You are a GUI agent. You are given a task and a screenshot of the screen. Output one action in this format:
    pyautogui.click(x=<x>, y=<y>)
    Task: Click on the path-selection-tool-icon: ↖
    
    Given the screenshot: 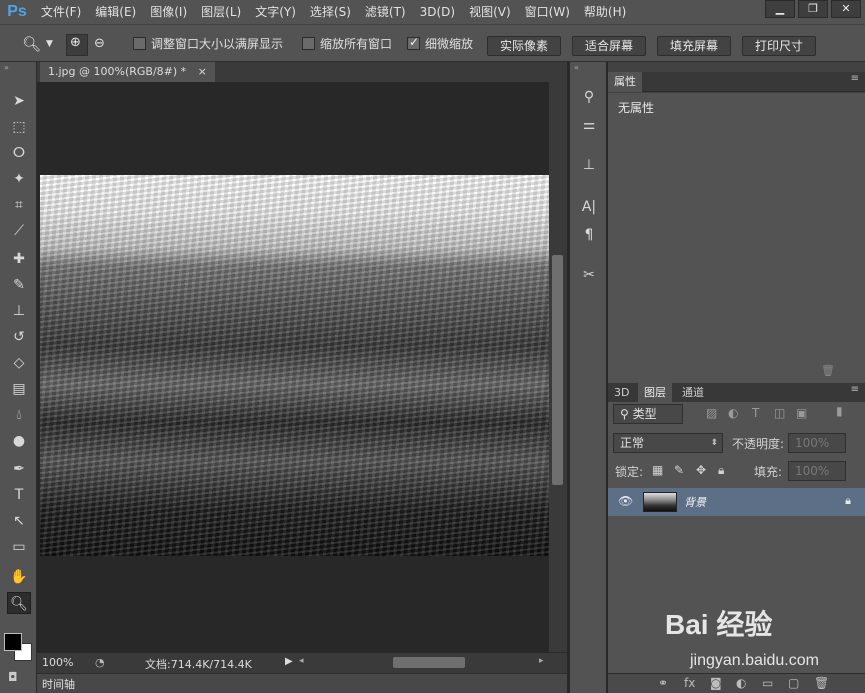 What is the action you would take?
    pyautogui.click(x=19, y=521)
    